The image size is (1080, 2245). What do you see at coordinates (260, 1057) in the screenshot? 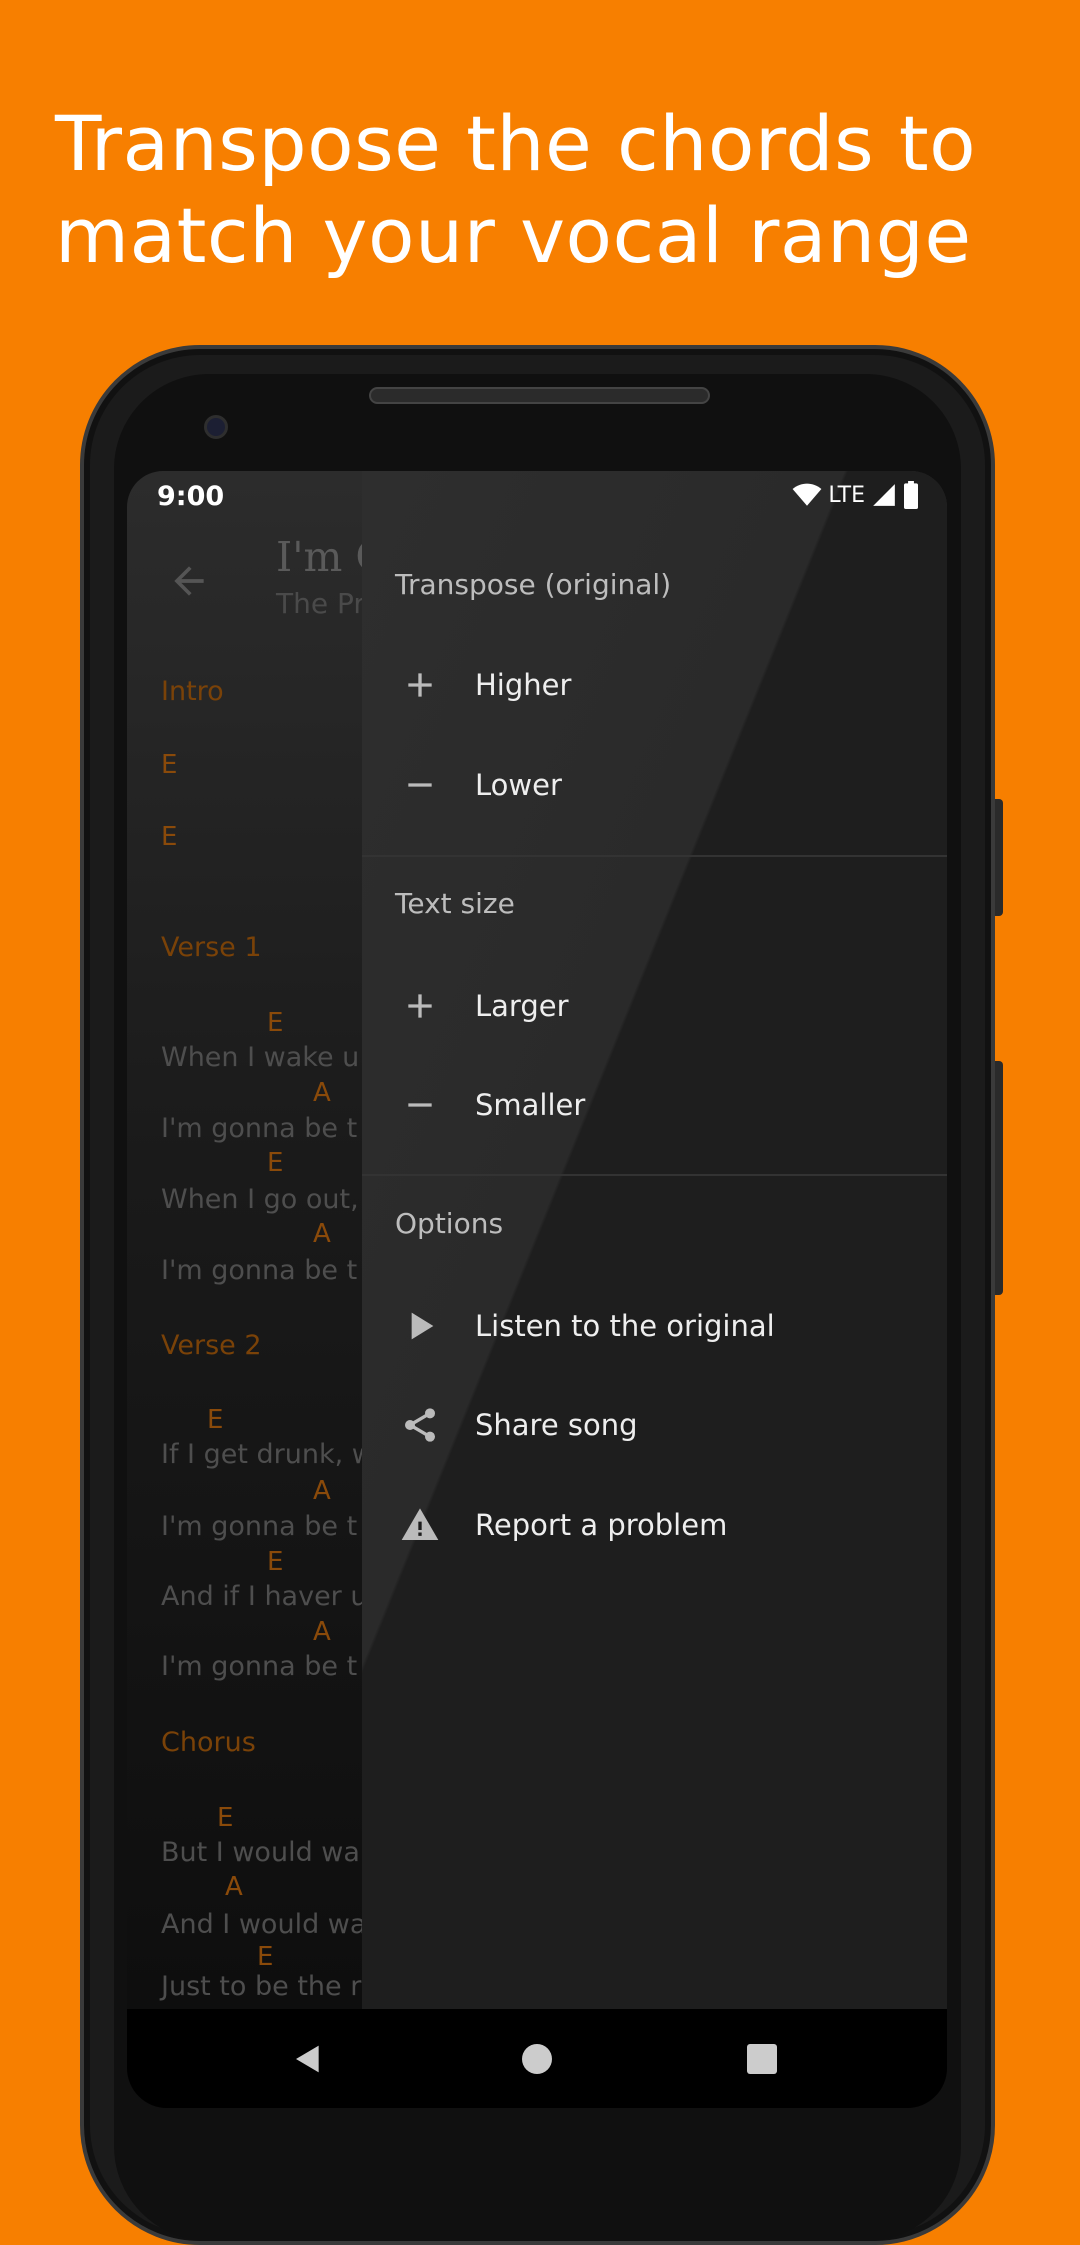
I see `lyric-line: When I wake u` at bounding box center [260, 1057].